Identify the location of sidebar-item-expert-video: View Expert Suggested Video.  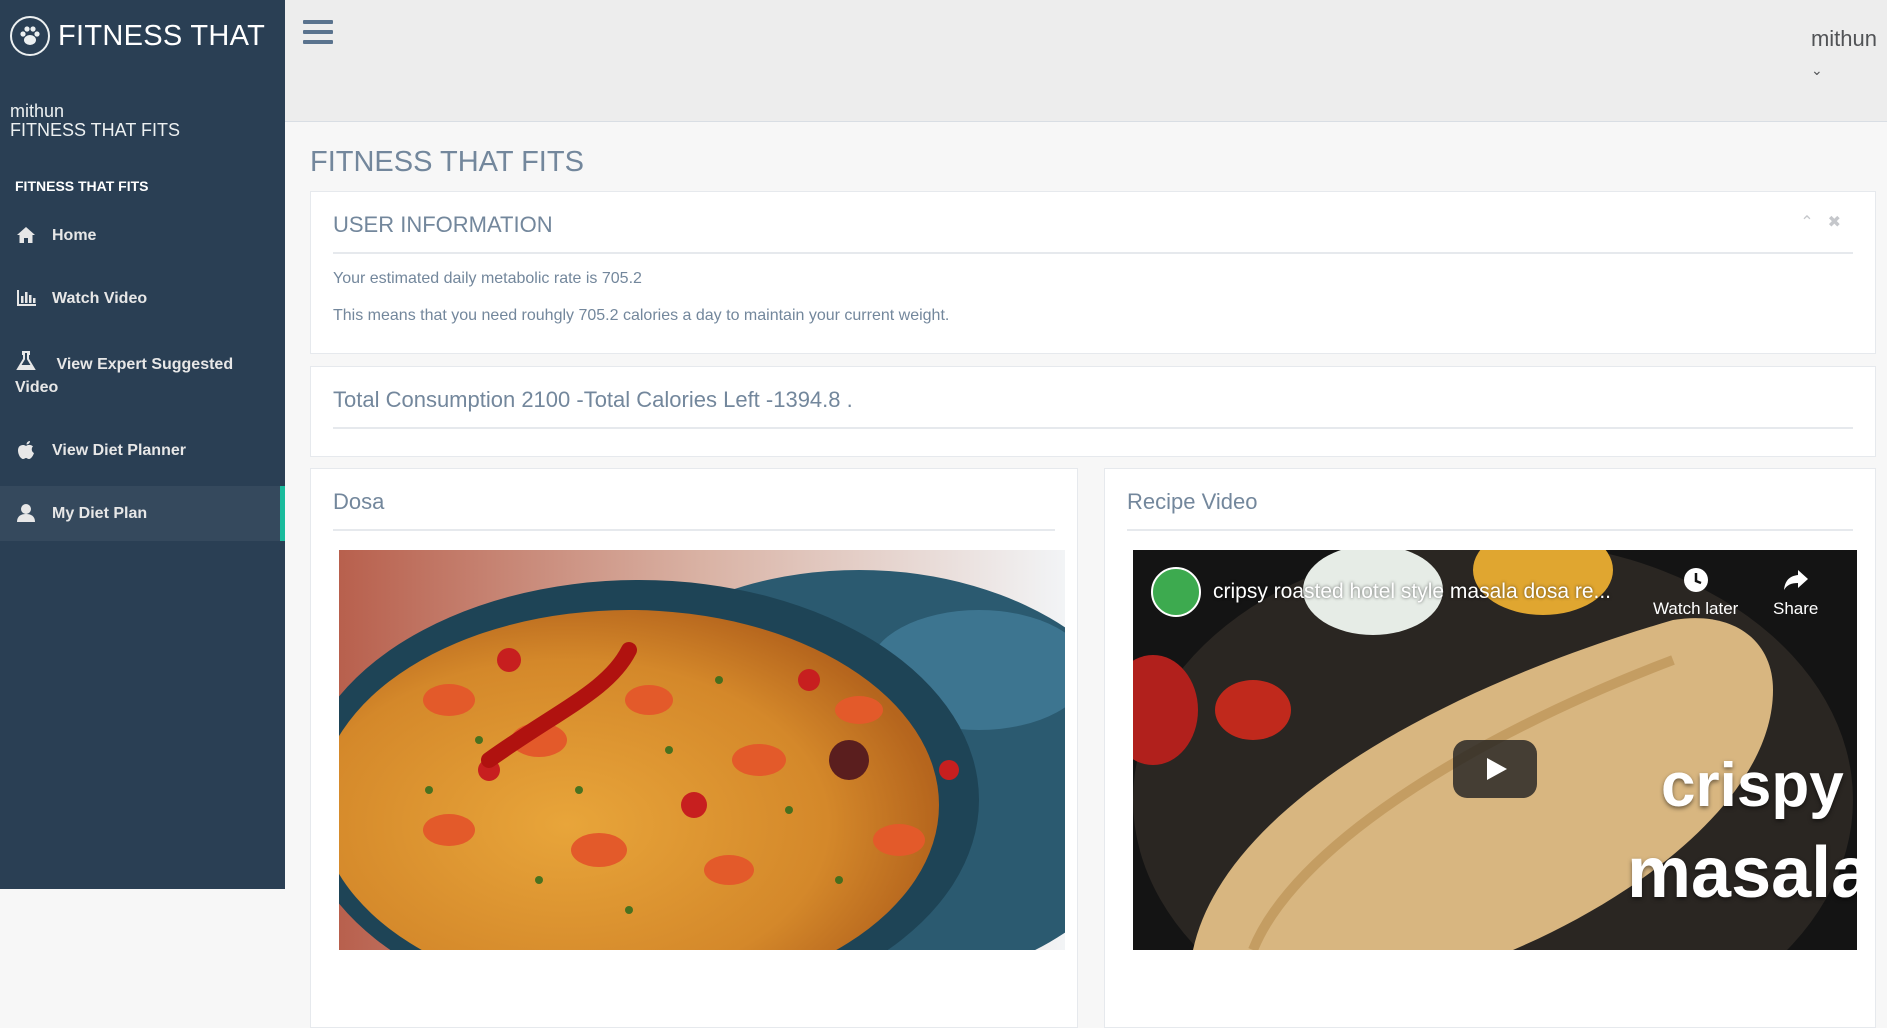
(142, 374).